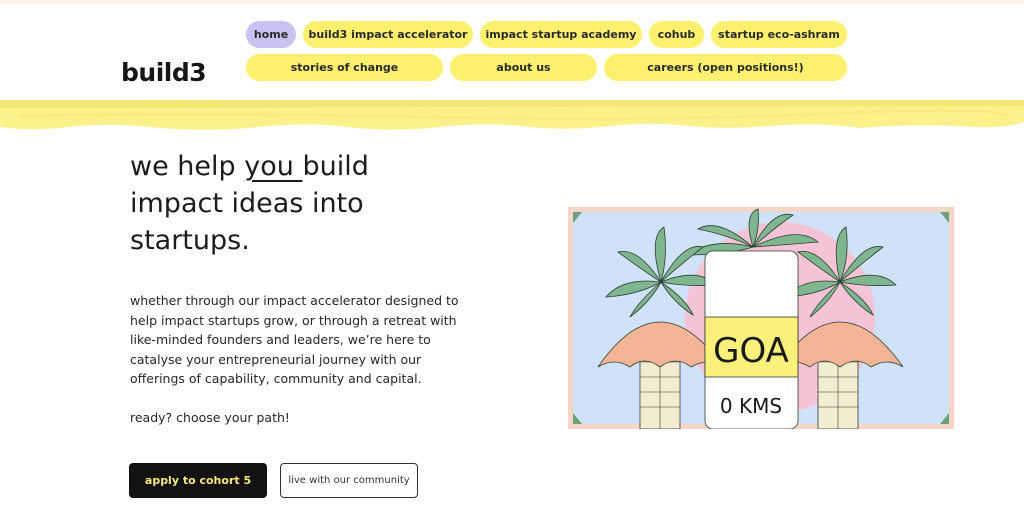 The width and height of the screenshot is (1024, 512). I want to click on nav-about-us: about us, so click(523, 67).